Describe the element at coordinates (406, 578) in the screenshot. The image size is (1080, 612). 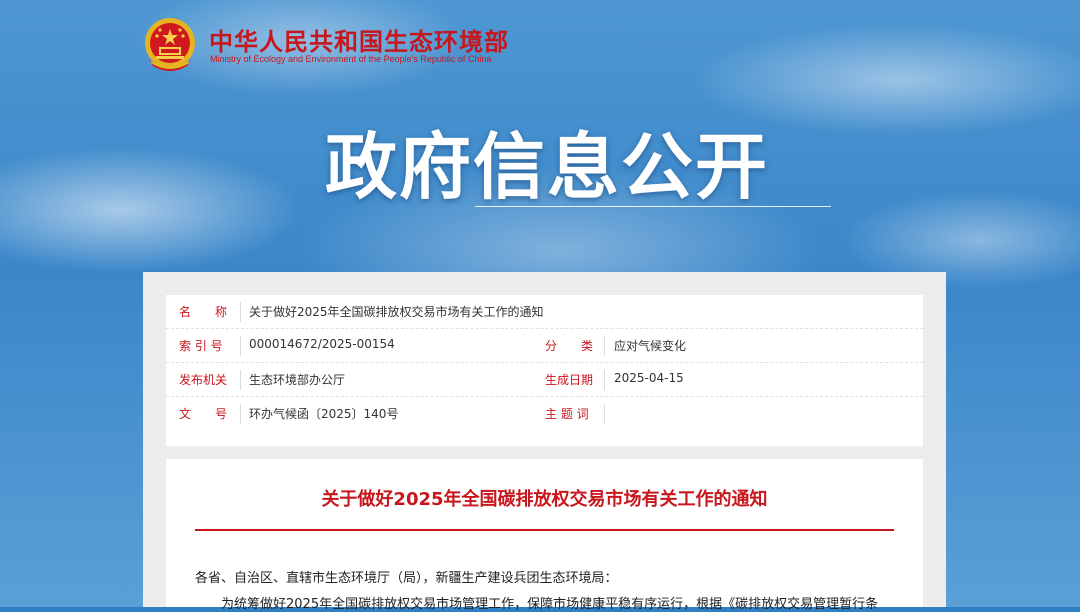
I see `document-salutation: 各省、自治区、直辖市生态环境厅（局），新疆生产建设兵团生态环境局：` at that location.